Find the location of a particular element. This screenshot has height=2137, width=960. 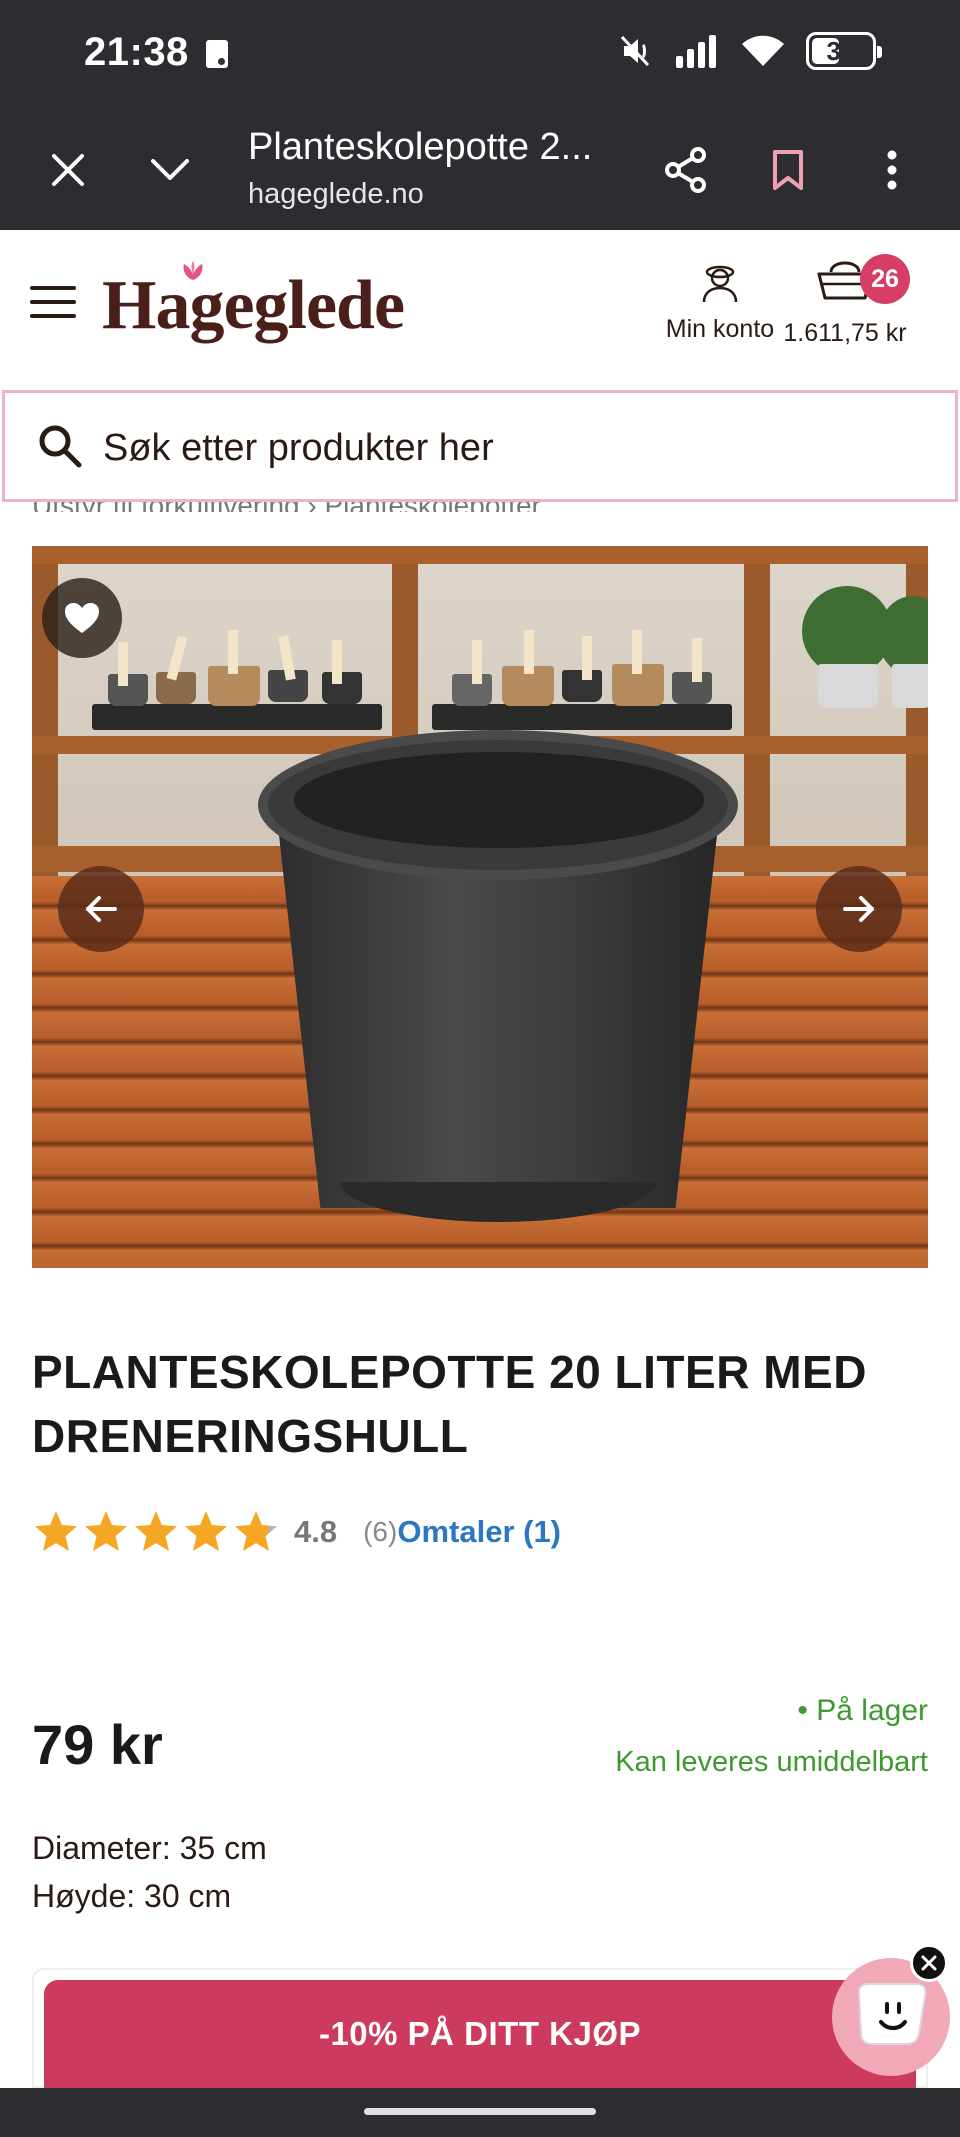

chat-face-icon is located at coordinates (892, 2014).